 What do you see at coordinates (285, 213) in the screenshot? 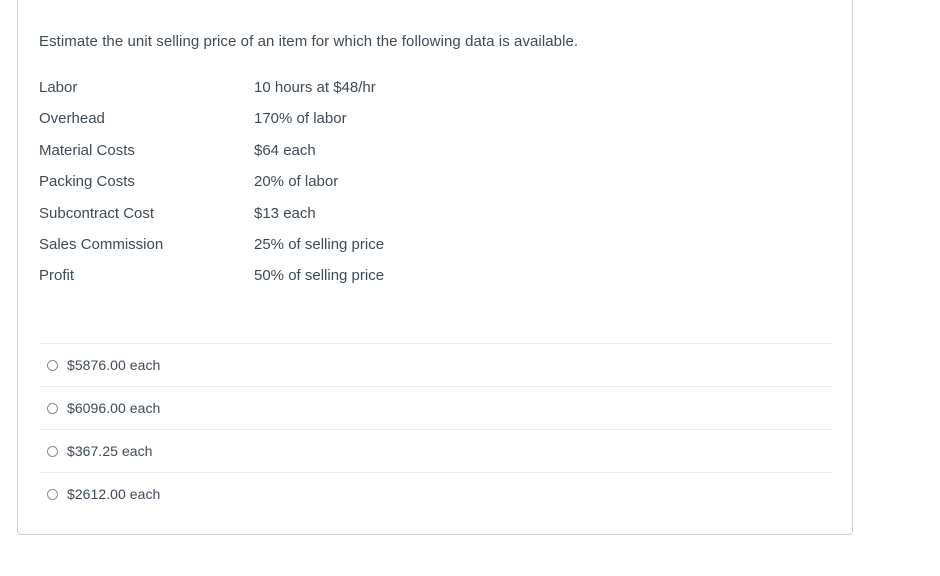
I see `data-value: $13 each` at bounding box center [285, 213].